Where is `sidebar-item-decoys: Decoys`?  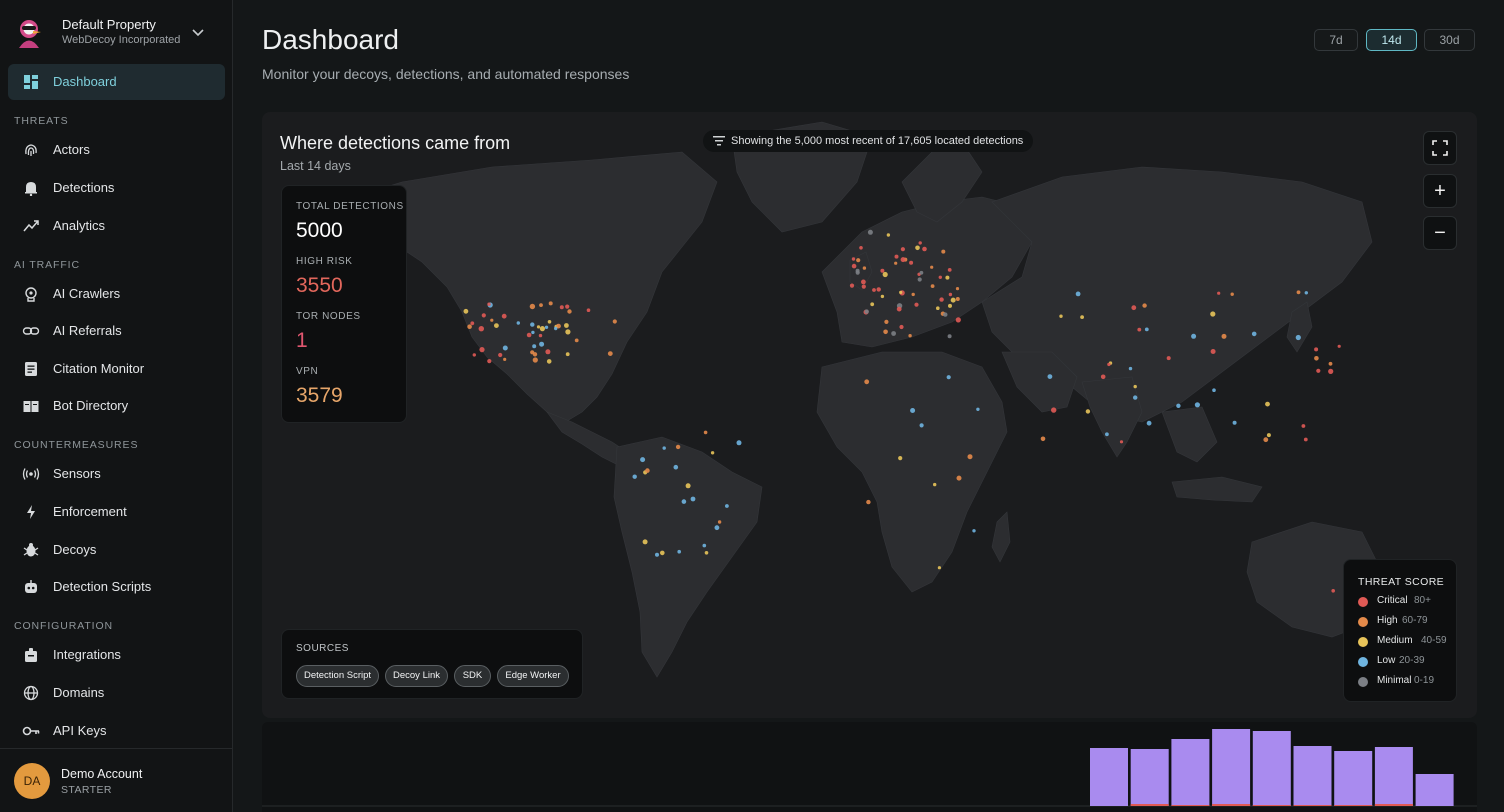
sidebar-item-decoys: Decoys is located at coordinates (116, 550).